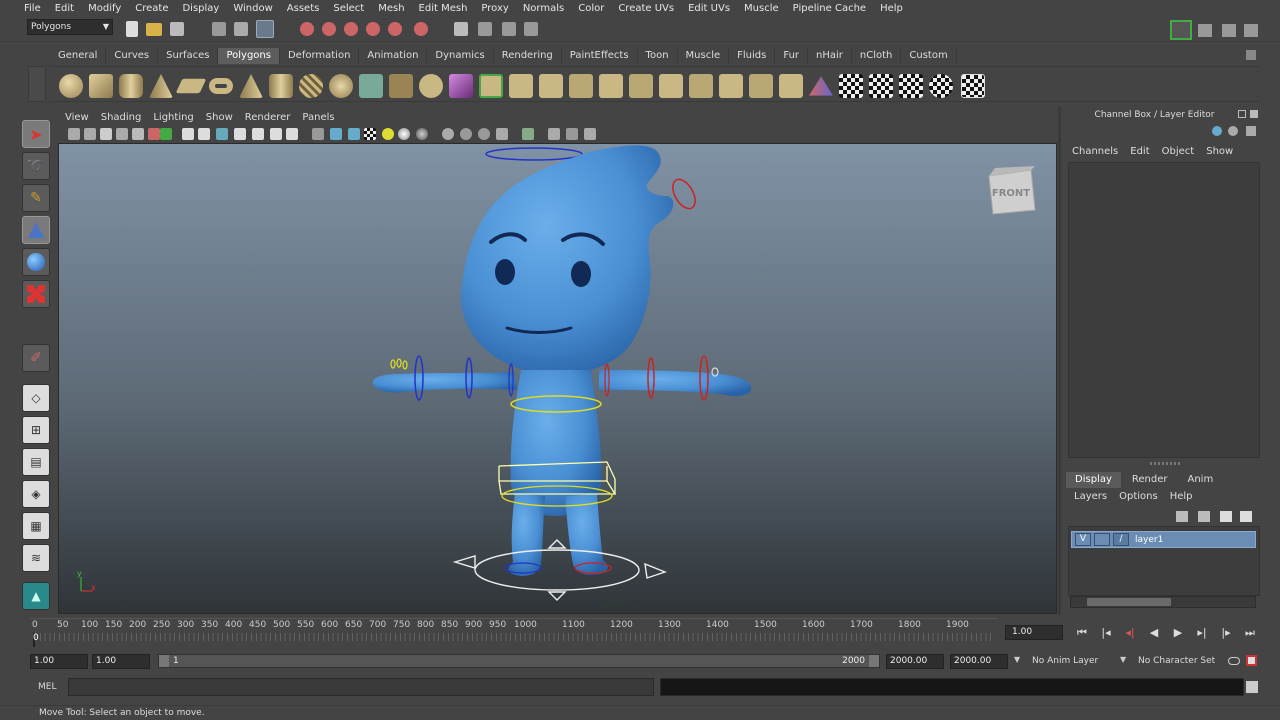 The width and height of the screenshot is (1280, 720). Describe the element at coordinates (281, 86) in the screenshot. I see `poly-pipe-icon` at that location.